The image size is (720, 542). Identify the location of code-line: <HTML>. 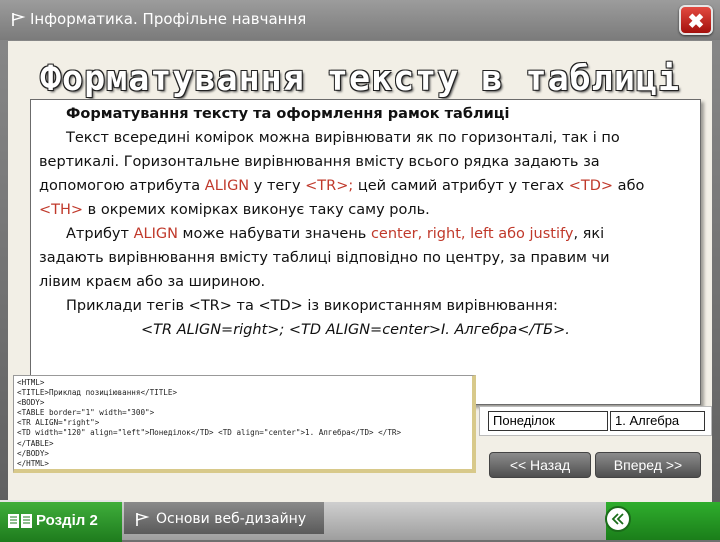
(31, 382).